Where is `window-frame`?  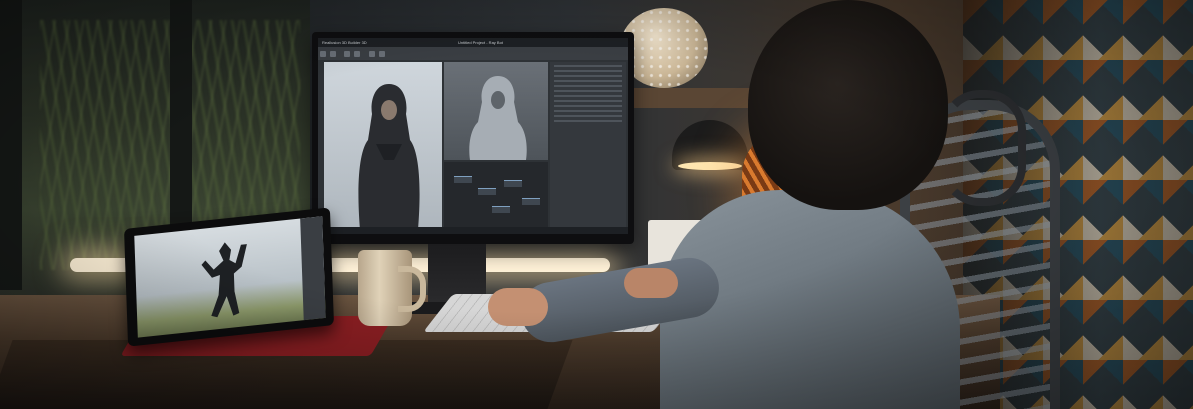 window-frame is located at coordinates (11, 145).